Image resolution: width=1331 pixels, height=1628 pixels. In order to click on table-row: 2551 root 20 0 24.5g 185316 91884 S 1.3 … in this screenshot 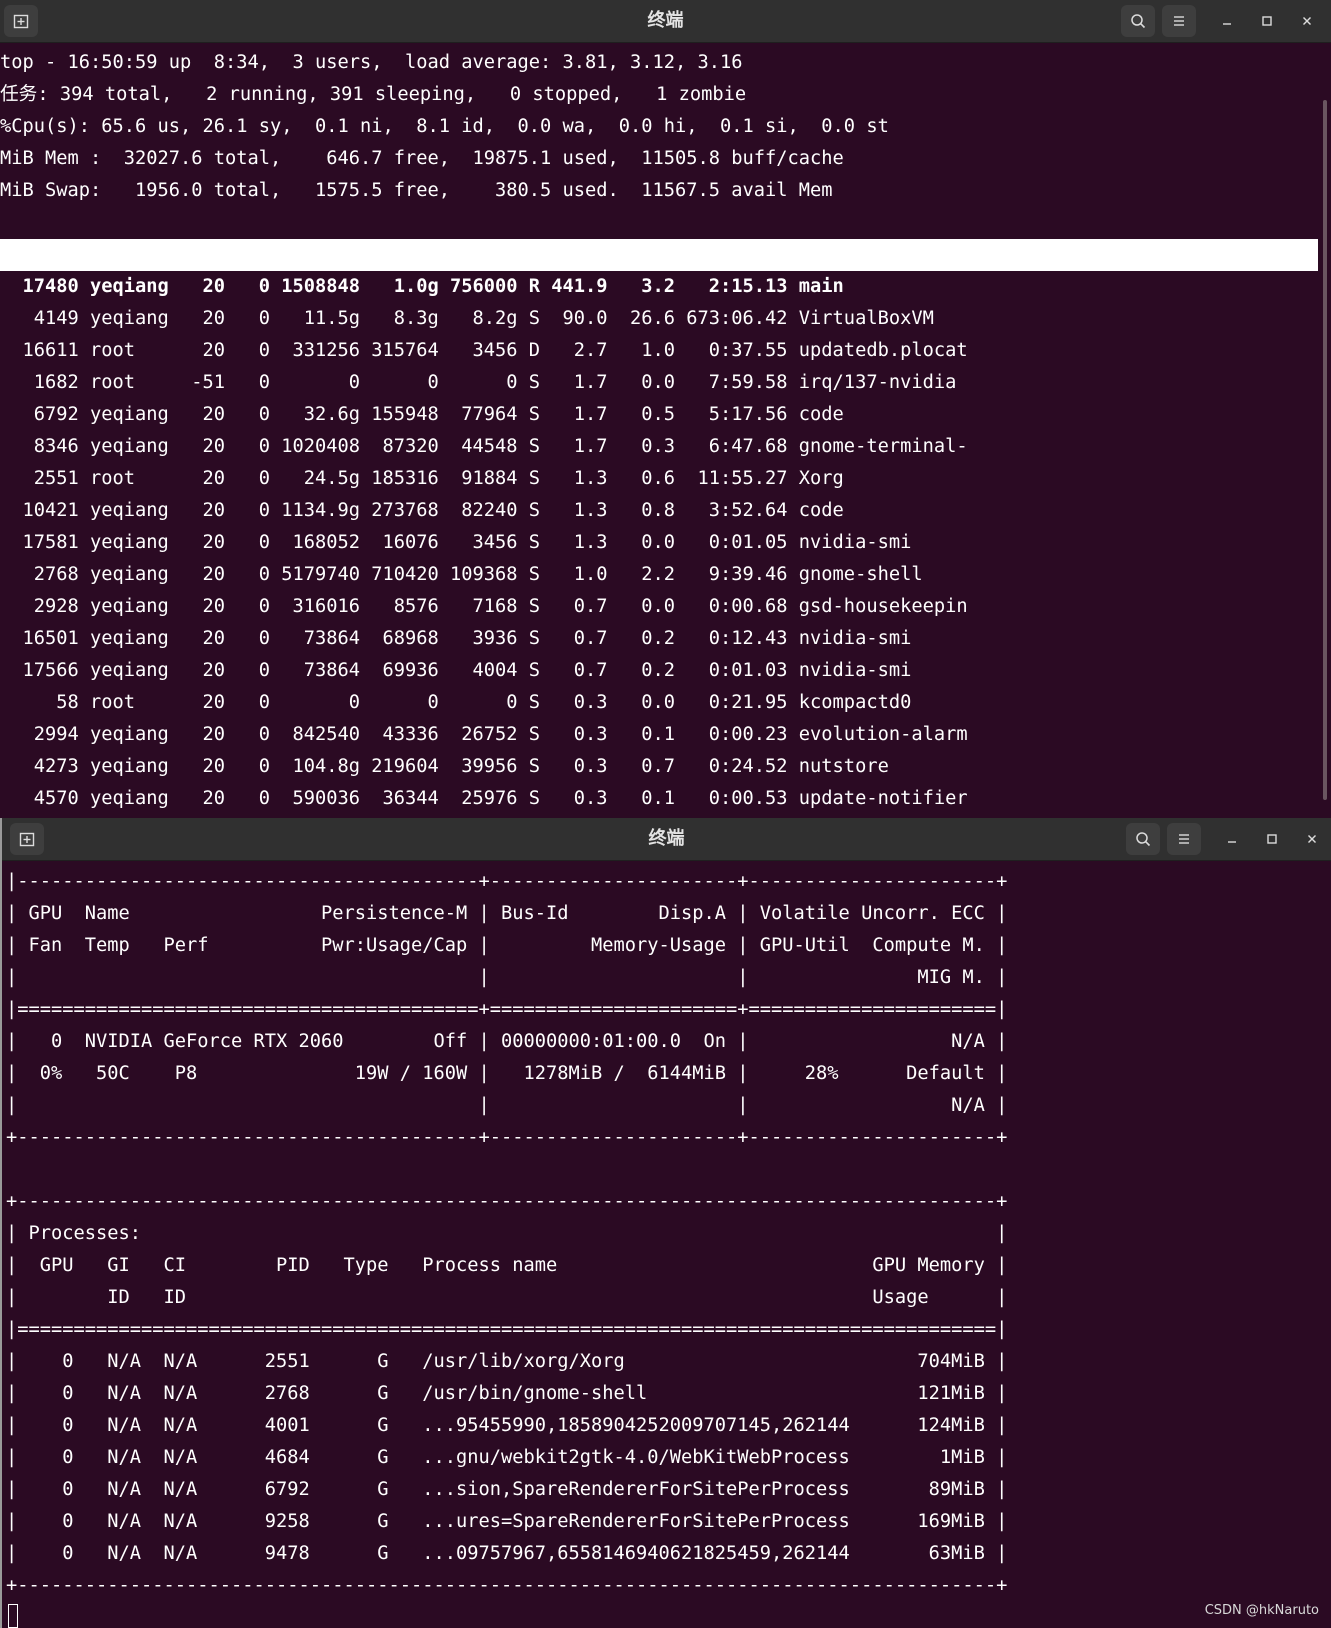, I will do `click(422, 478)`.